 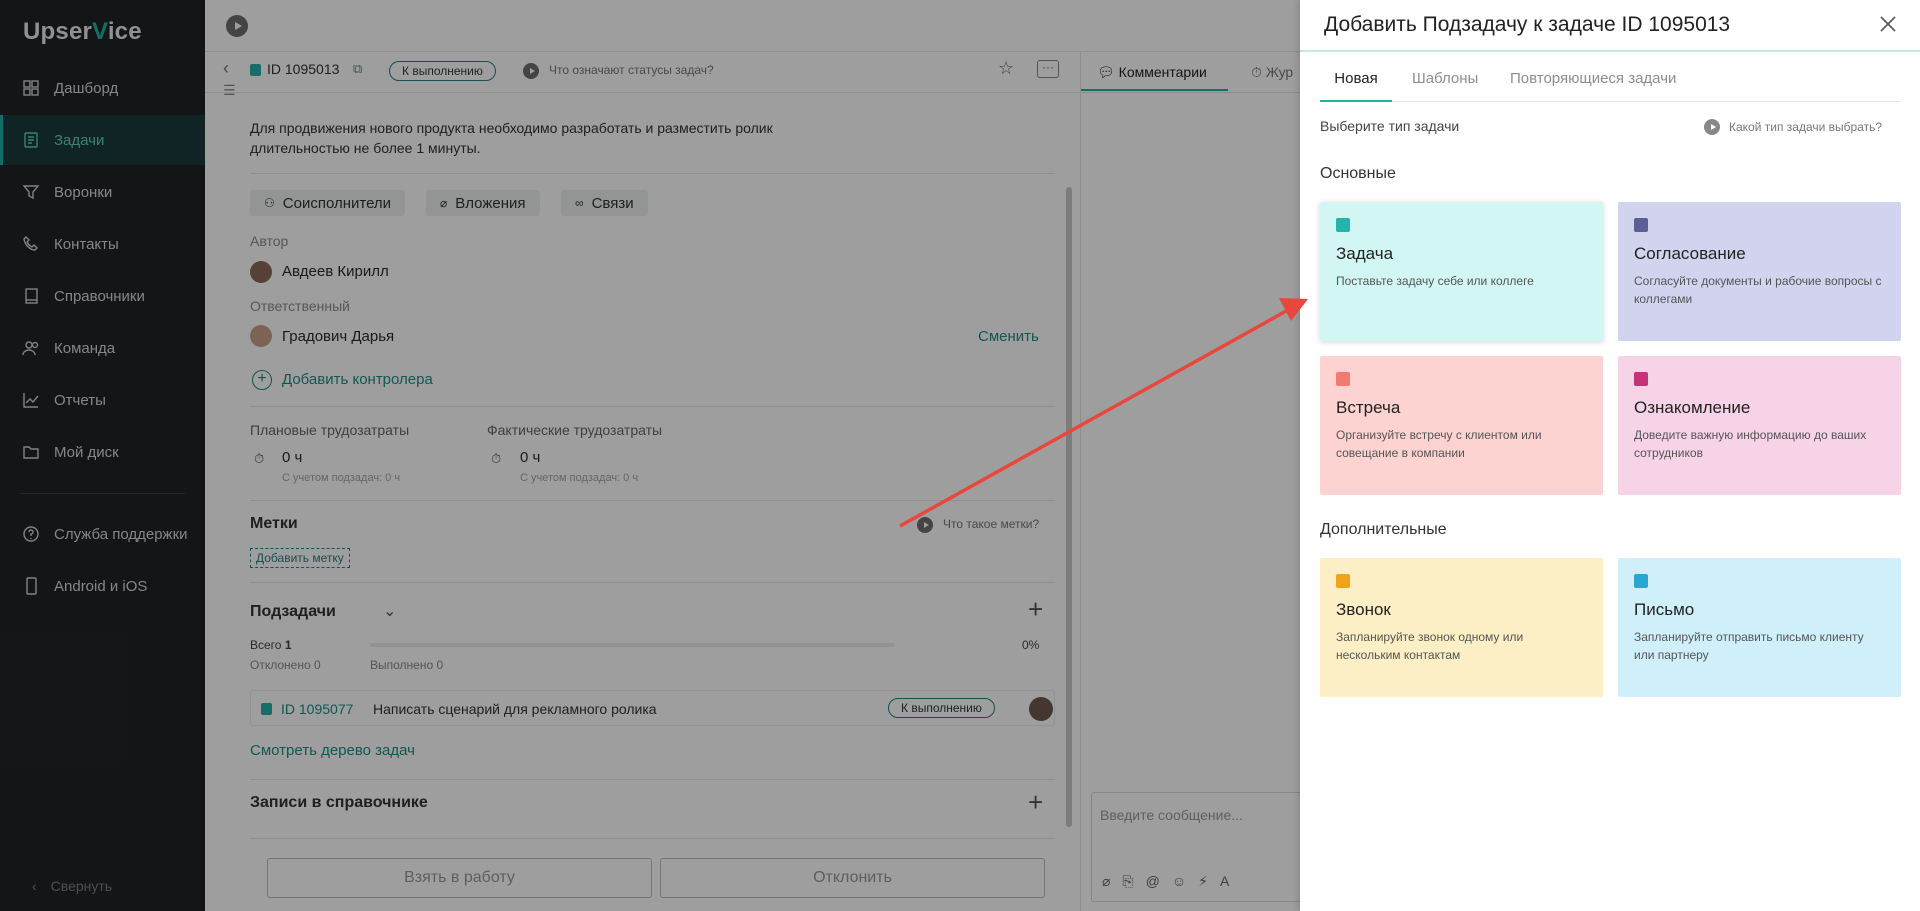 What do you see at coordinates (80, 400) in the screenshot?
I see `sidebar-item-label: Отчеты` at bounding box center [80, 400].